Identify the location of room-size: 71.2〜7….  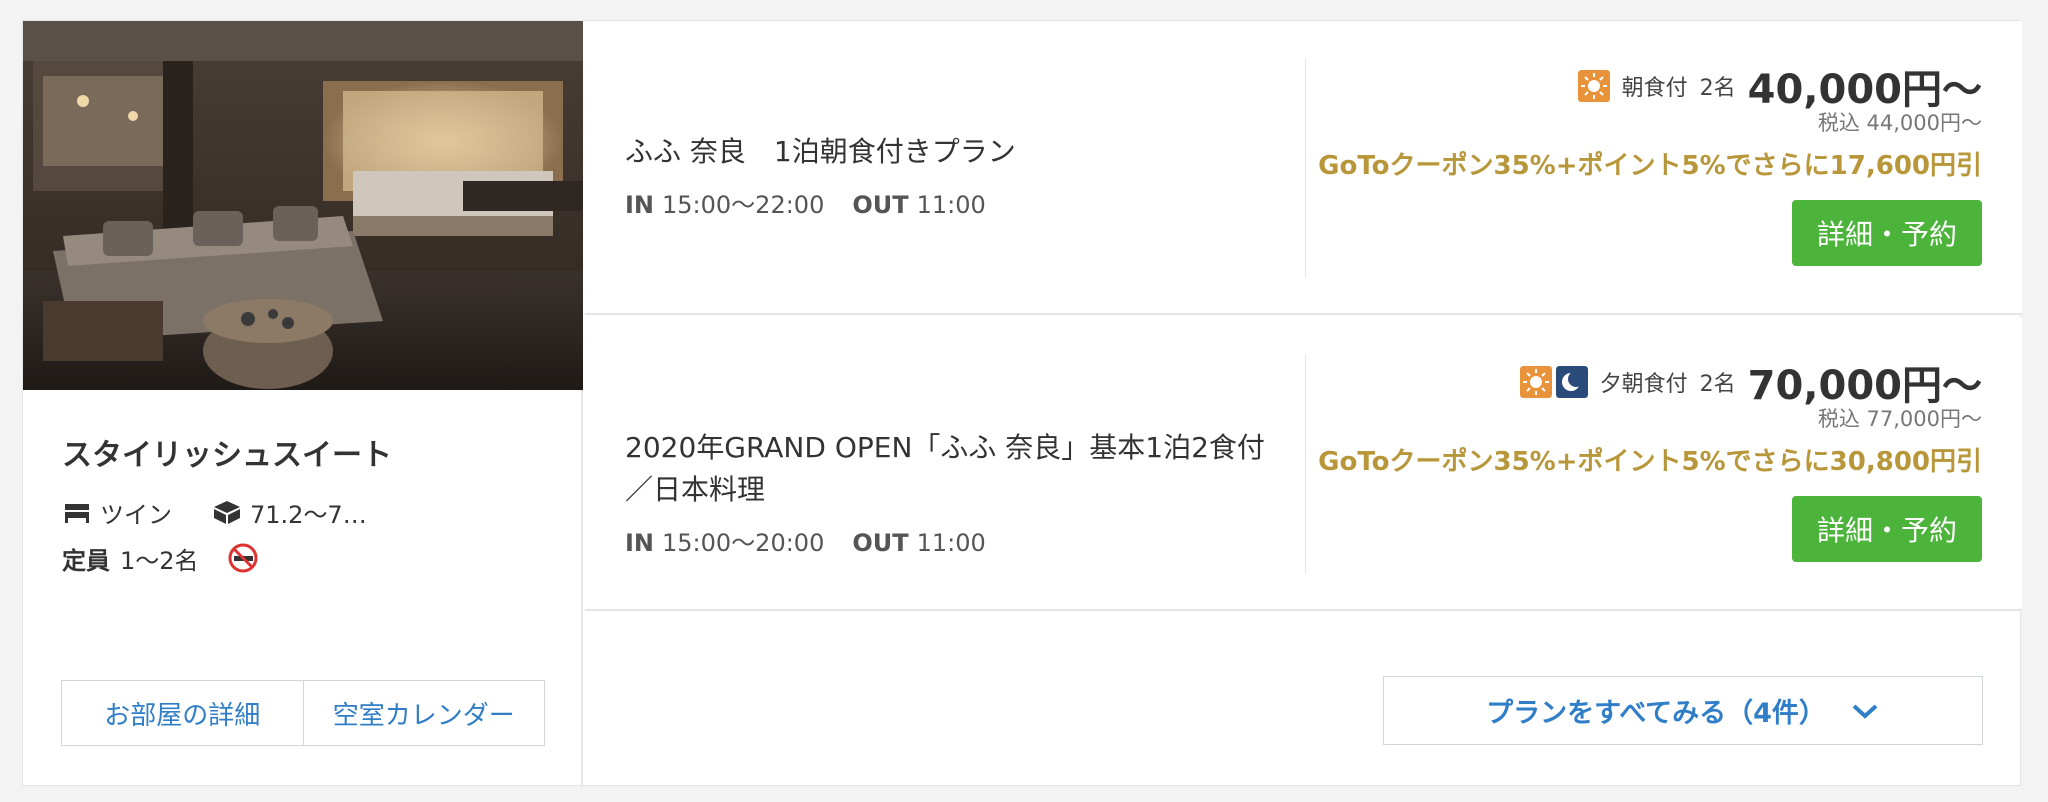
(308, 514).